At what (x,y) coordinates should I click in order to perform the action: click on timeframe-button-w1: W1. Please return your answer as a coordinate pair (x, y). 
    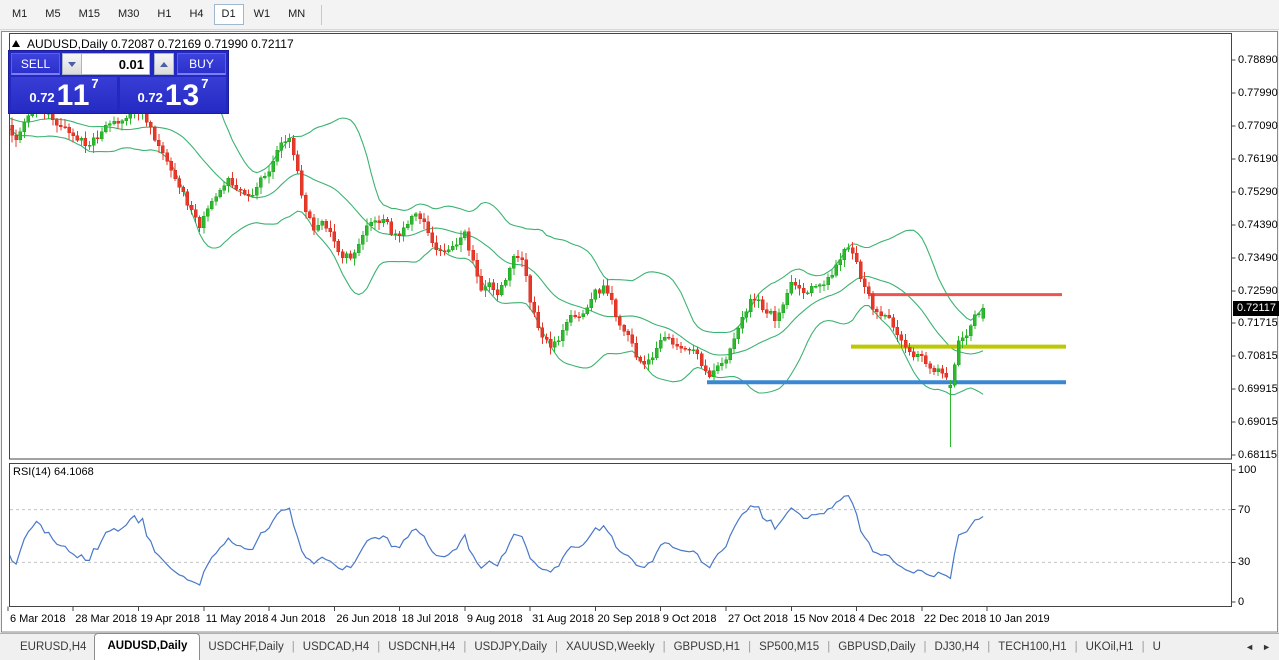
    Looking at the image, I should click on (262, 14).